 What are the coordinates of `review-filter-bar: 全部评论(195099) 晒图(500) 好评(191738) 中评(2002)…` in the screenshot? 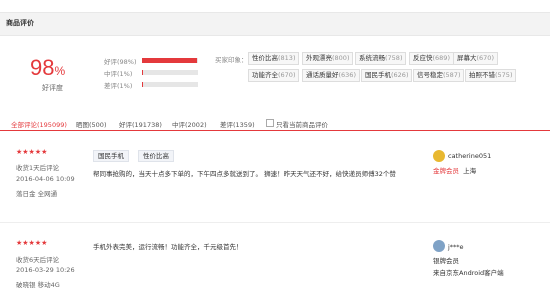 It's located at (275, 123).